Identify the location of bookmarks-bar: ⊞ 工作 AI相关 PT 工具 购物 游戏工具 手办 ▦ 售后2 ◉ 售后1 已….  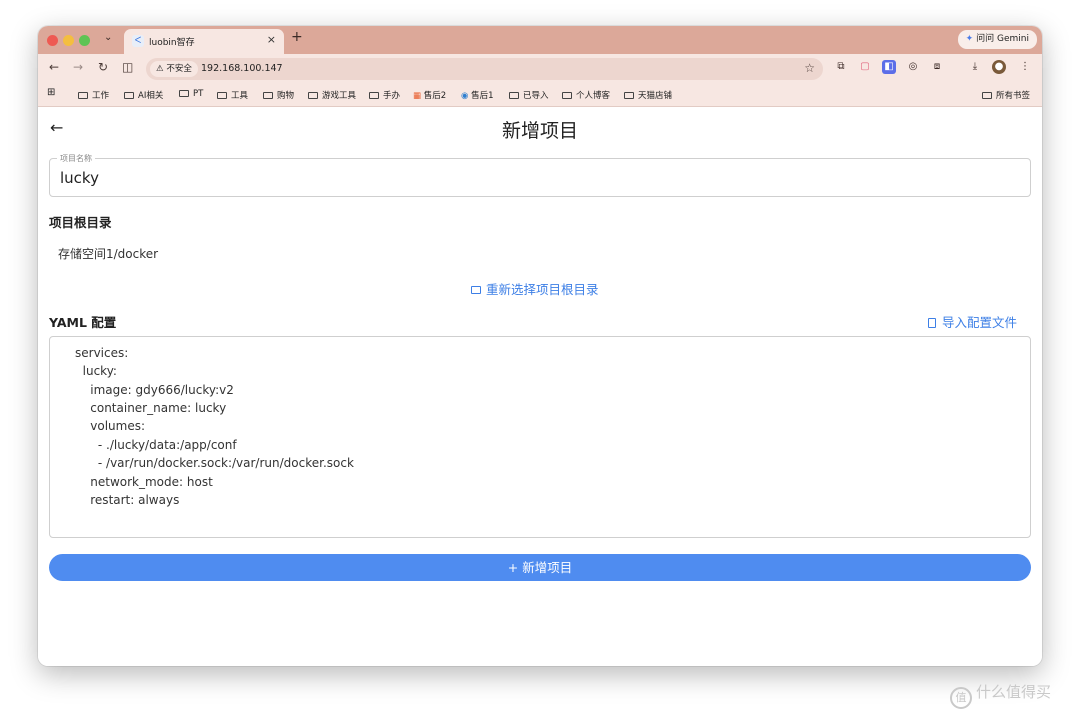
(540, 95).